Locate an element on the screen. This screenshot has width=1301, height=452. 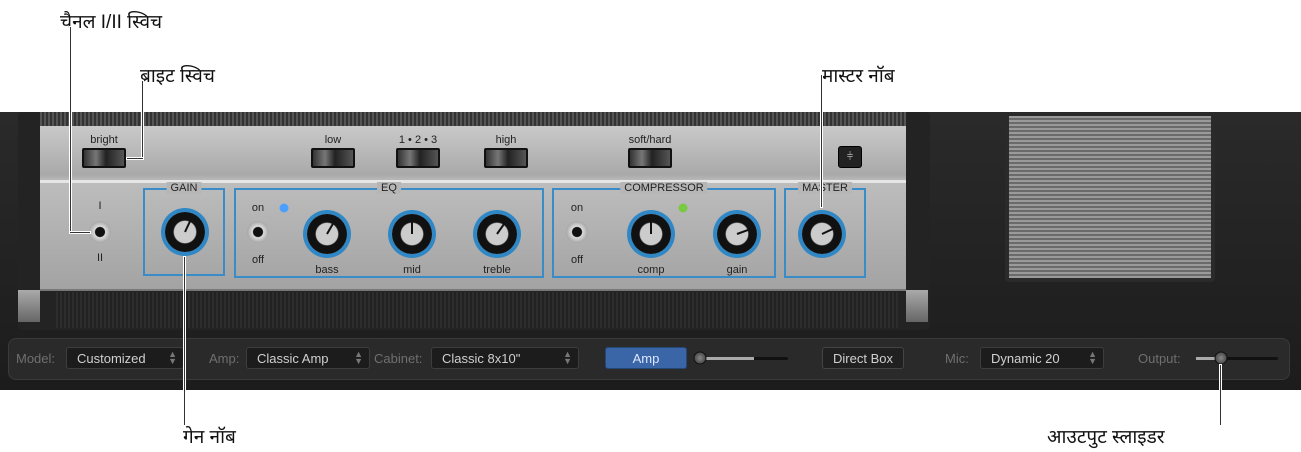
master-knob is located at coordinates (822, 234).